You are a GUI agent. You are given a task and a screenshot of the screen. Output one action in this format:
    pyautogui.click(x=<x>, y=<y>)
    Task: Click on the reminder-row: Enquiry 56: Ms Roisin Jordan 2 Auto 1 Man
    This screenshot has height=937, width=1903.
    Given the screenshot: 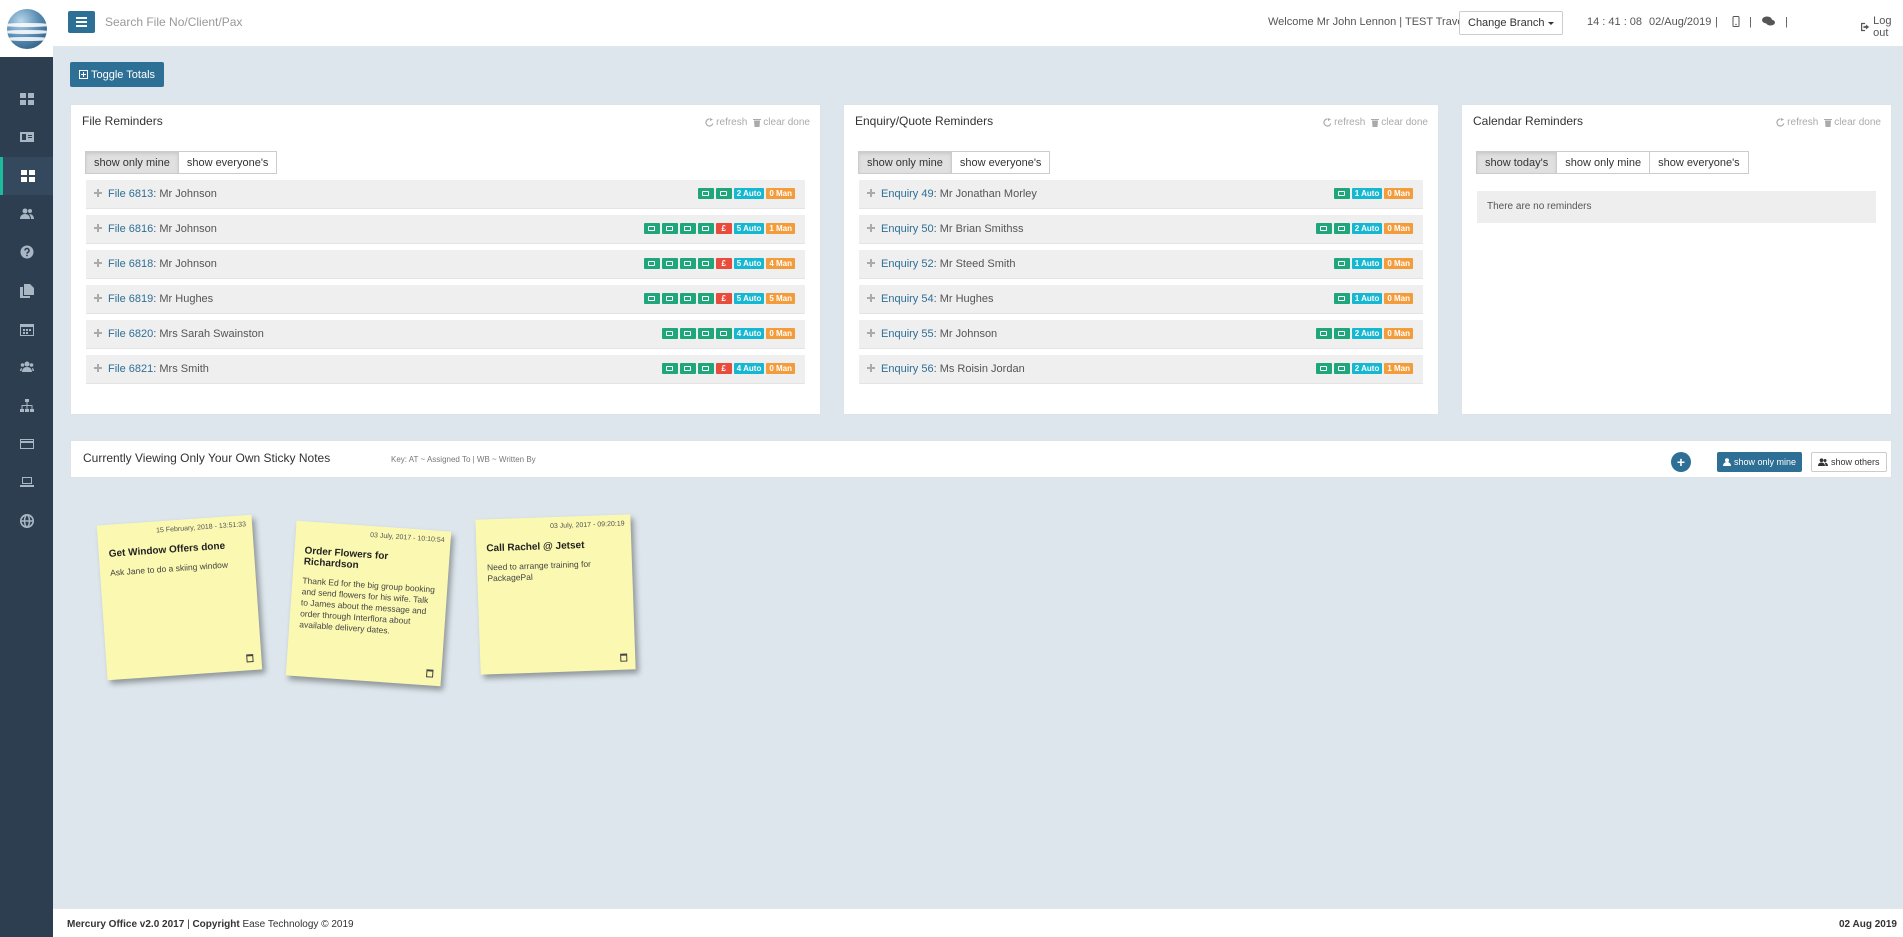 What is the action you would take?
    pyautogui.click(x=1141, y=369)
    